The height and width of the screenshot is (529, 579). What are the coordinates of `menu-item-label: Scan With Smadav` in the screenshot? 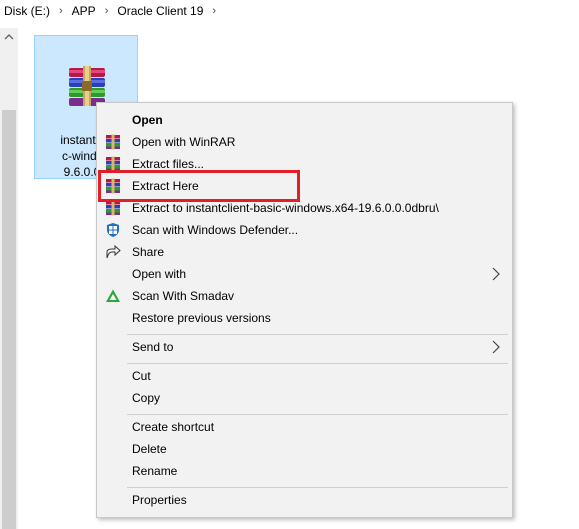 It's located at (183, 296).